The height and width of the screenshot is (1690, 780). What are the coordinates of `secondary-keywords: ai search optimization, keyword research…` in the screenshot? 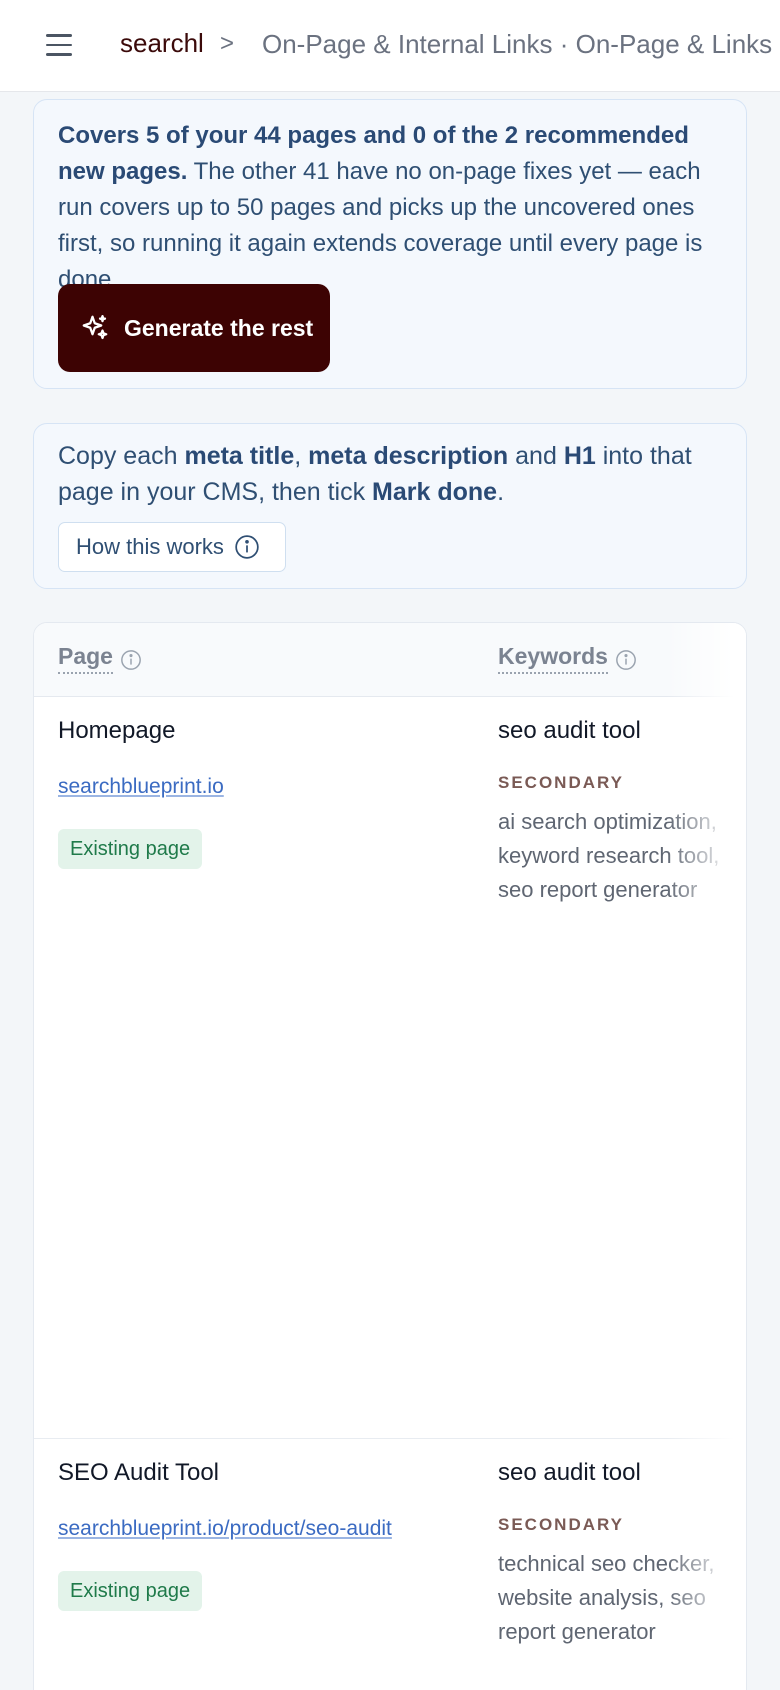 It's located at (609, 855).